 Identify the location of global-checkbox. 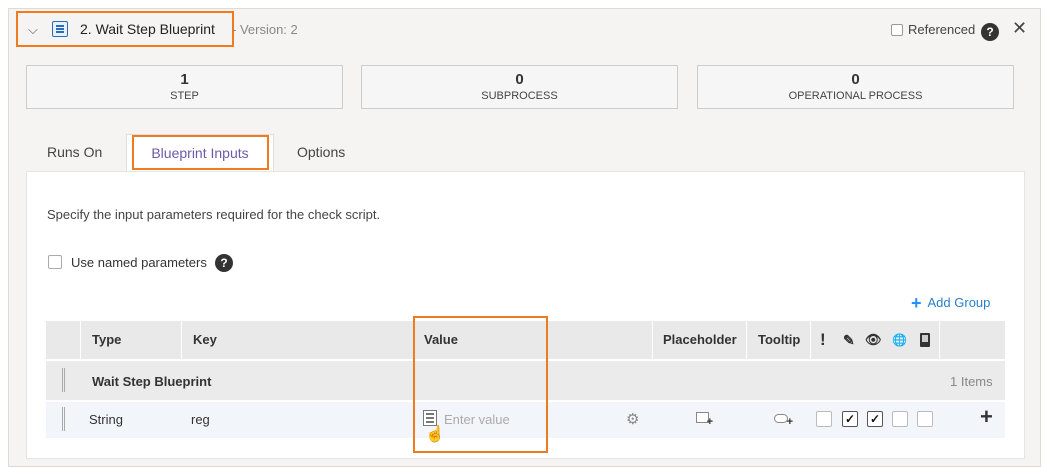
(900, 419).